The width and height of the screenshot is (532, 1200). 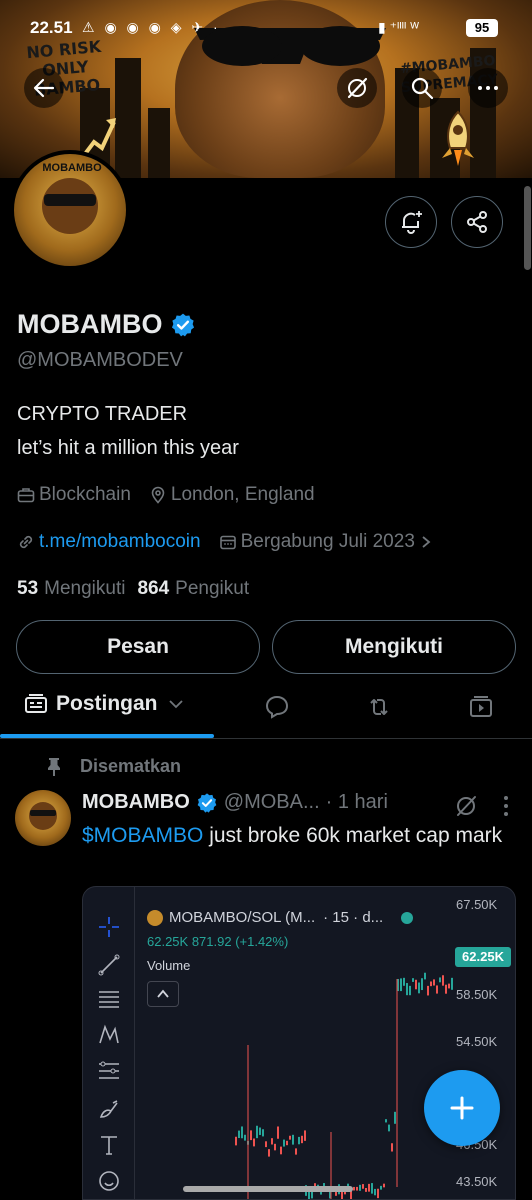 I want to click on text-tool-icon, so click(x=109, y=1145).